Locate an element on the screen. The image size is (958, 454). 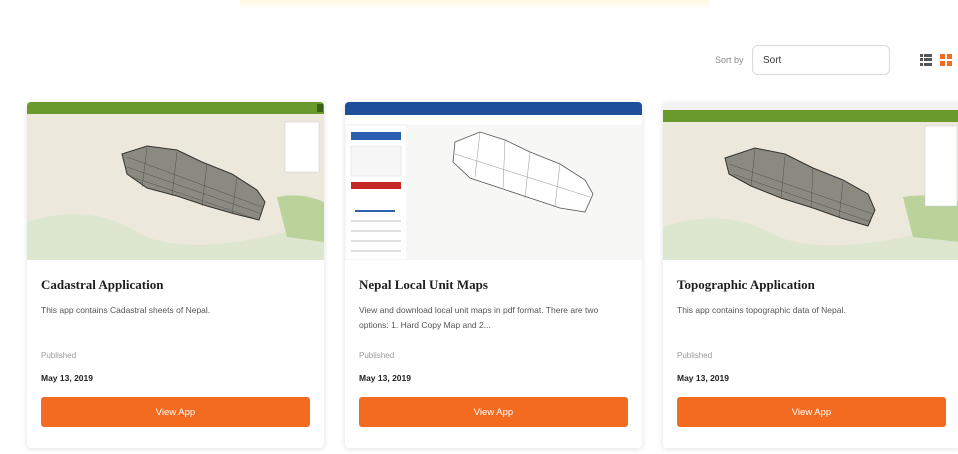
card-title: Cadastral Application is located at coordinates (102, 284).